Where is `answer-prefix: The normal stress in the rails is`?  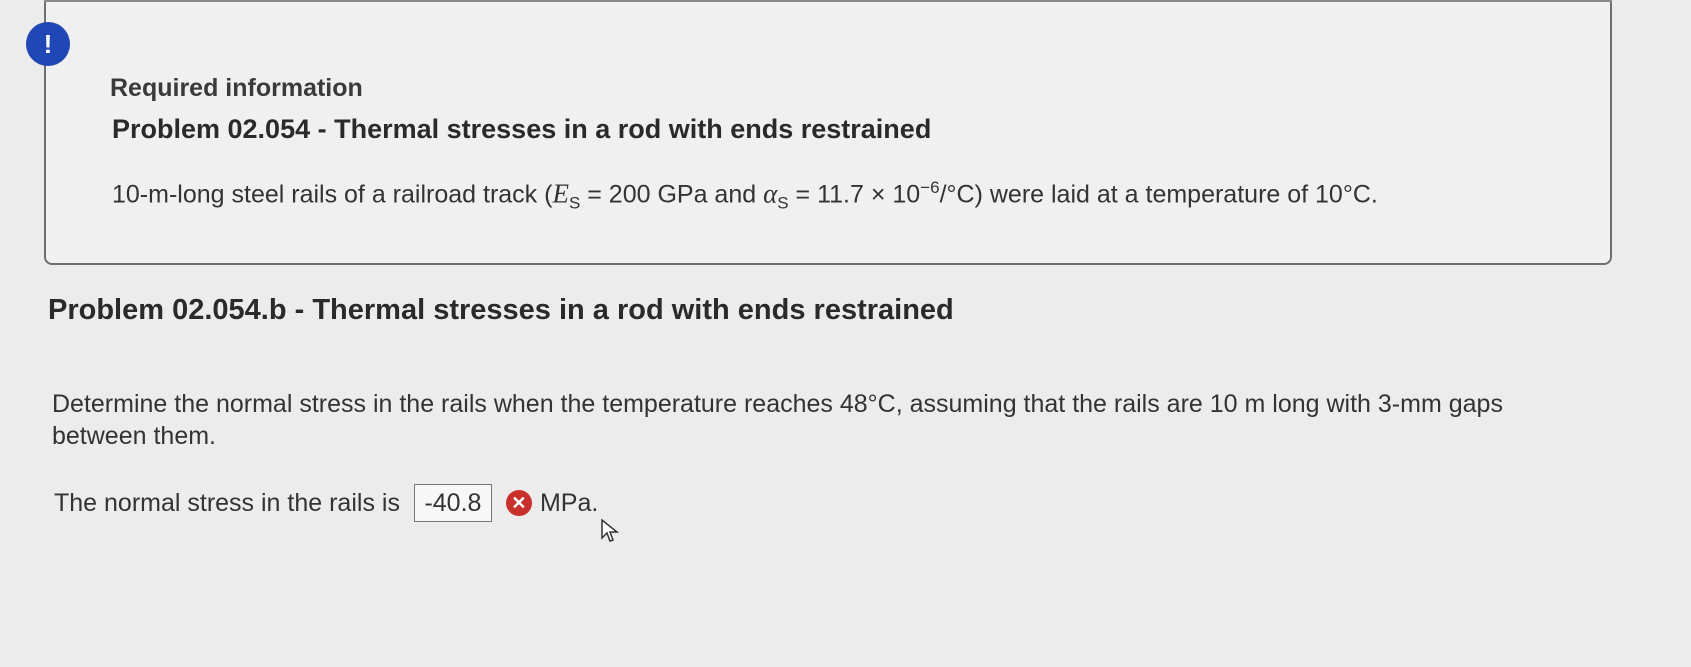
answer-prefix: The normal stress in the rails is is located at coordinates (227, 502).